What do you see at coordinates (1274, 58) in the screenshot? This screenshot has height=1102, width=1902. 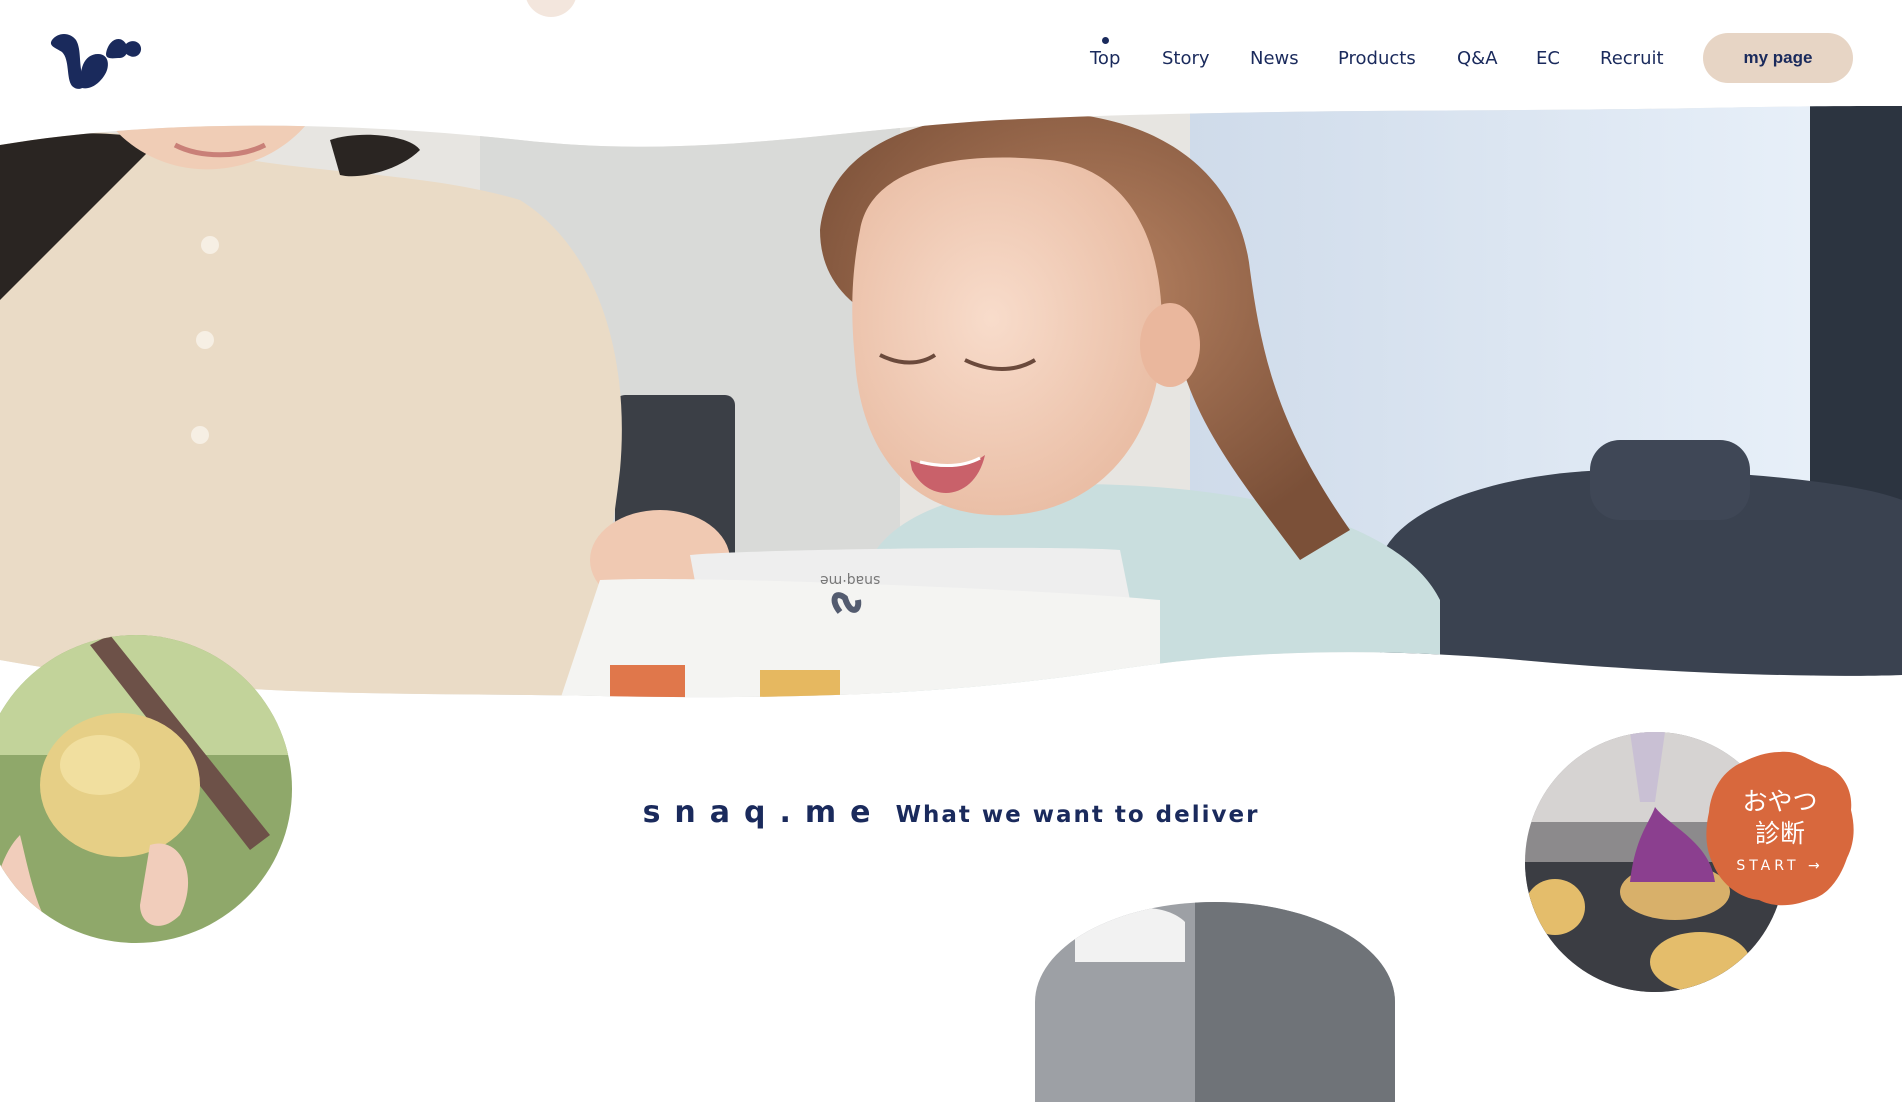 I see `nav-news: News` at bounding box center [1274, 58].